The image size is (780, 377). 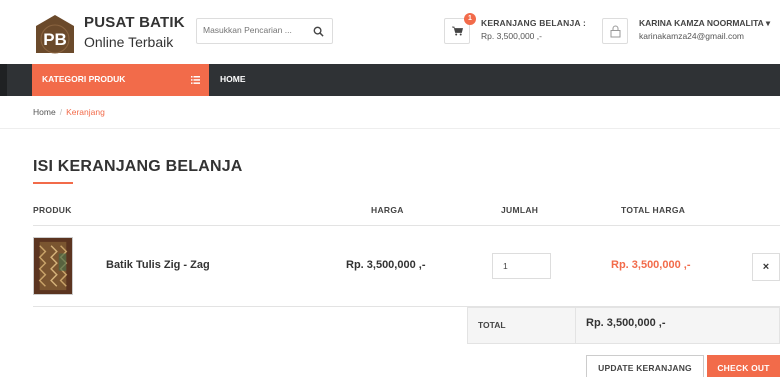 I want to click on totals-divider, so click(x=575, y=325).